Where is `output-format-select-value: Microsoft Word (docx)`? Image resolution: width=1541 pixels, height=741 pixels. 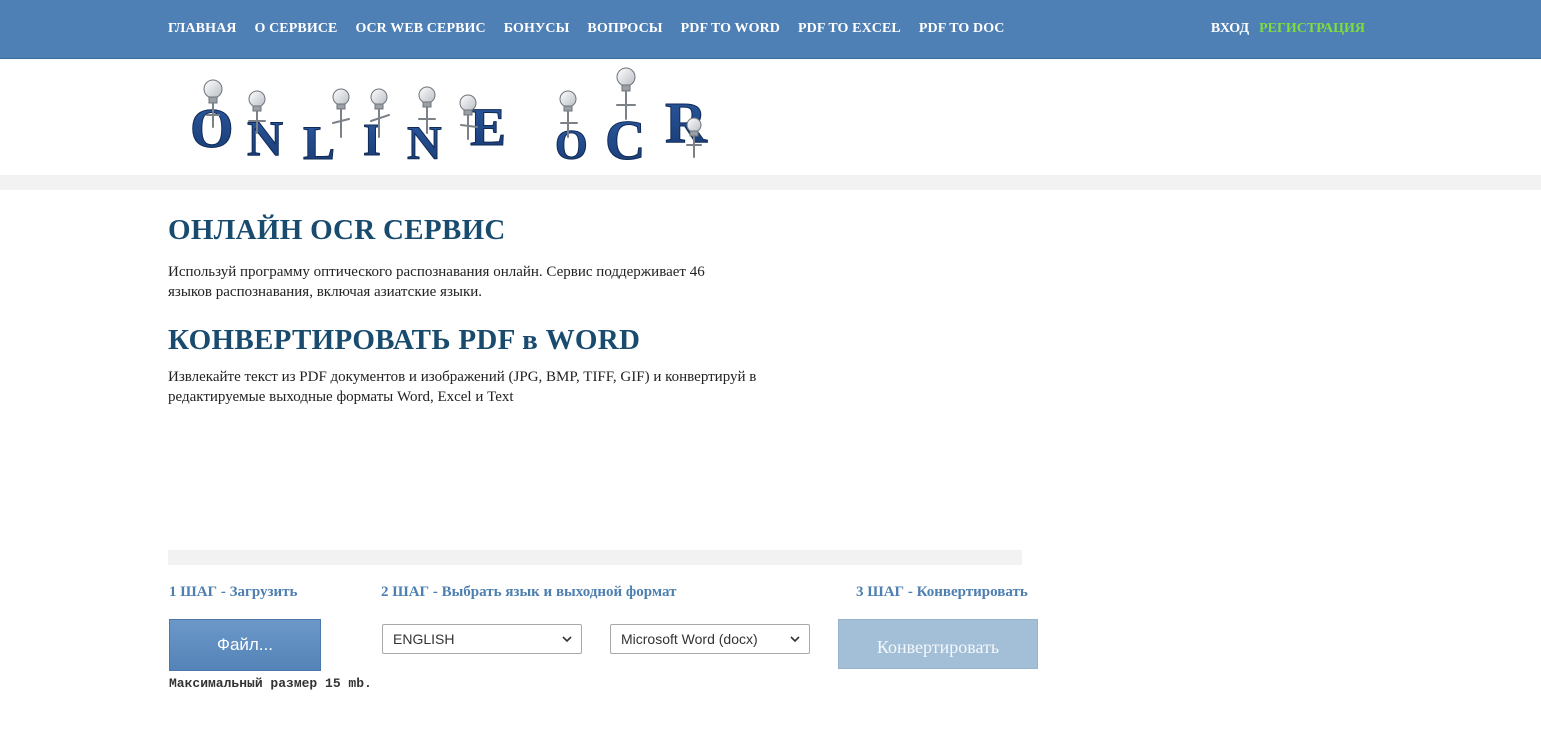 output-format-select-value: Microsoft Word (docx) is located at coordinates (689, 639).